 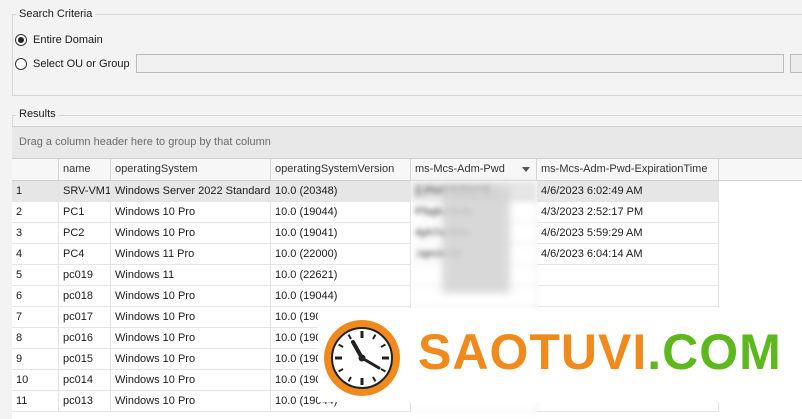 I want to click on name-cell: PC1, so click(x=85, y=212).